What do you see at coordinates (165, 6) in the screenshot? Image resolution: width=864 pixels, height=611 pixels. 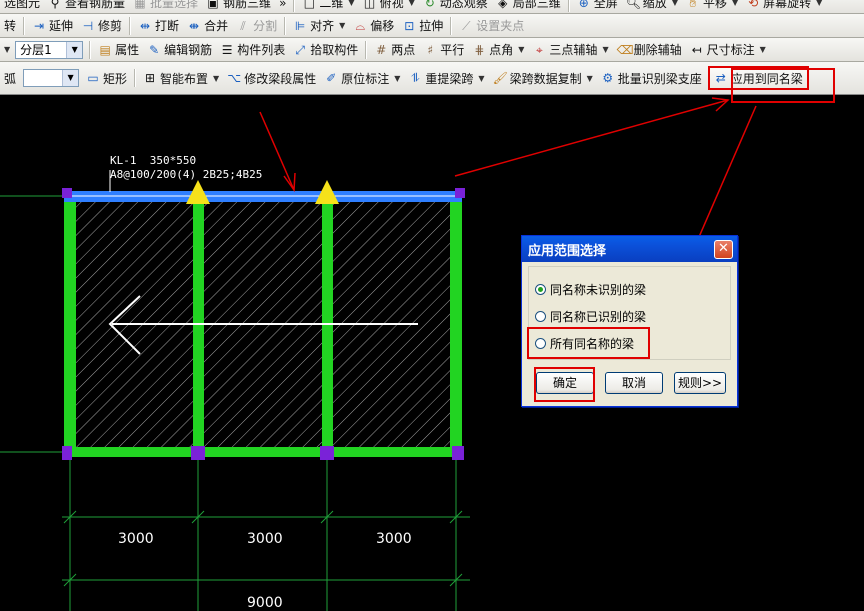 I see `tool-batch-select: ▦ 批量选择` at bounding box center [165, 6].